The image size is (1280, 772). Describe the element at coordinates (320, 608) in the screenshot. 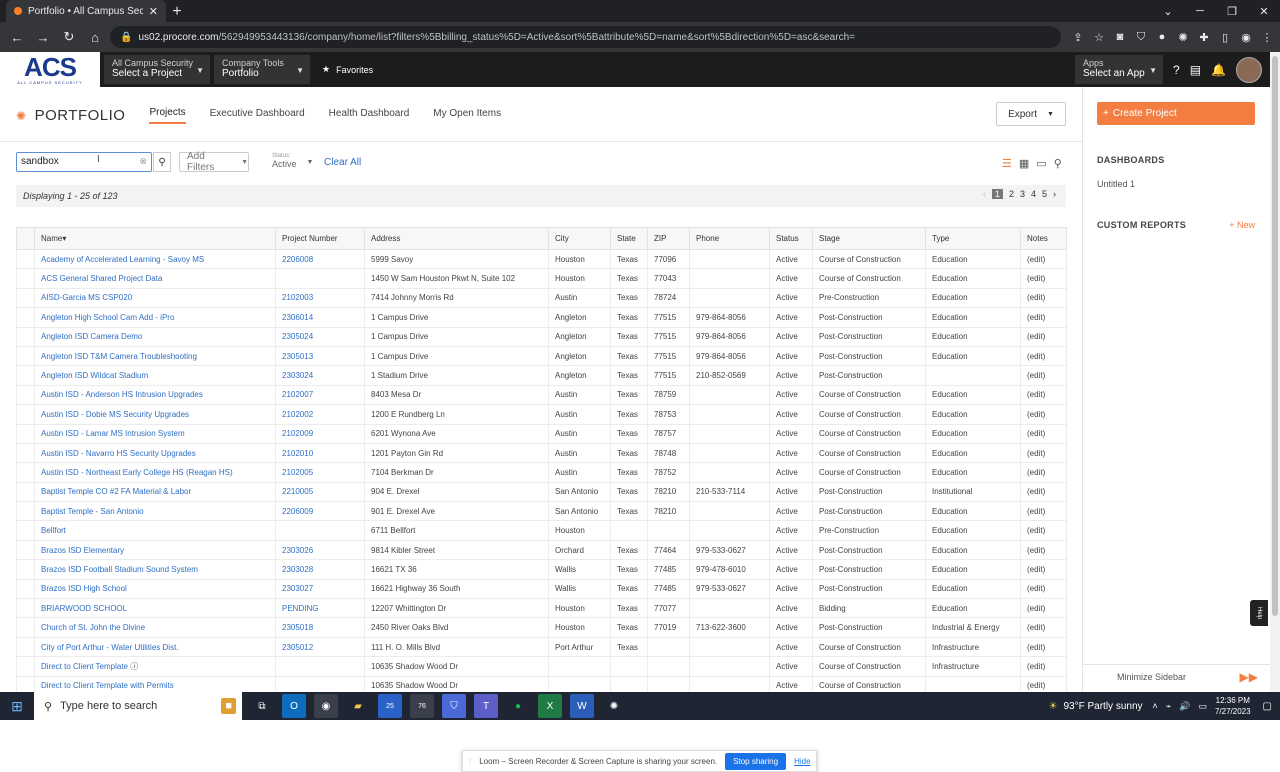

I see `cell-project-number: PENDING` at that location.